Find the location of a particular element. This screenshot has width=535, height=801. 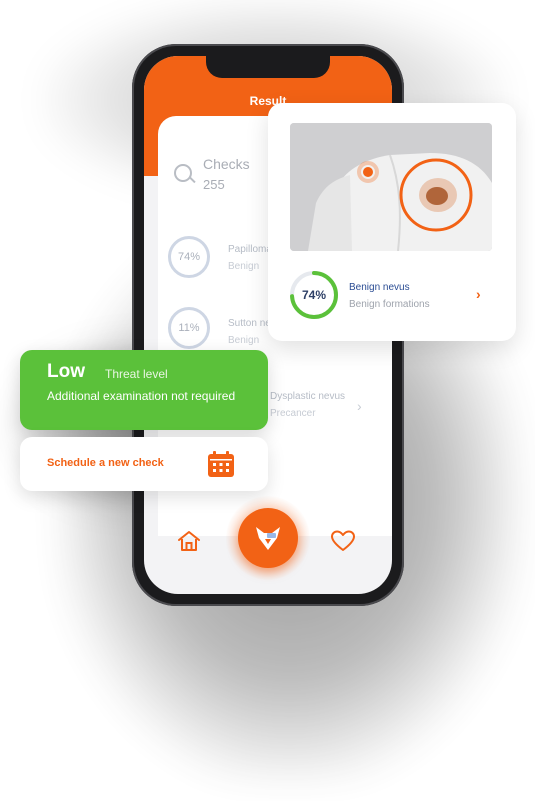

tab-bar is located at coordinates (268, 545).